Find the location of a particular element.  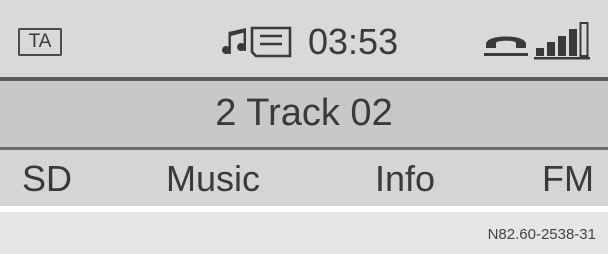

softkey-sd: SD is located at coordinates (47, 179).